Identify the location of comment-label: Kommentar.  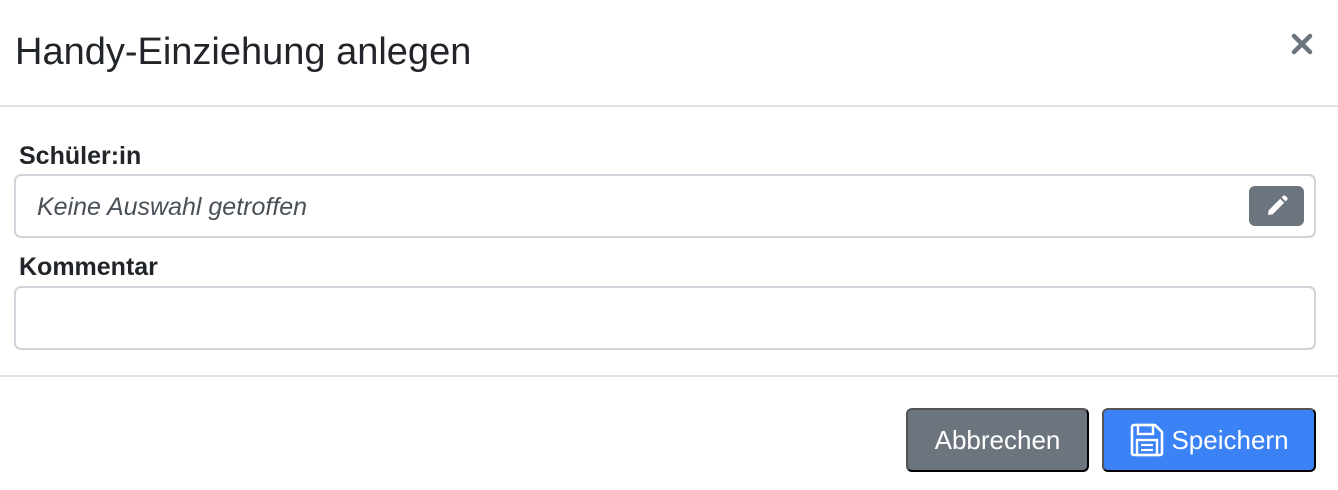
(88, 267).